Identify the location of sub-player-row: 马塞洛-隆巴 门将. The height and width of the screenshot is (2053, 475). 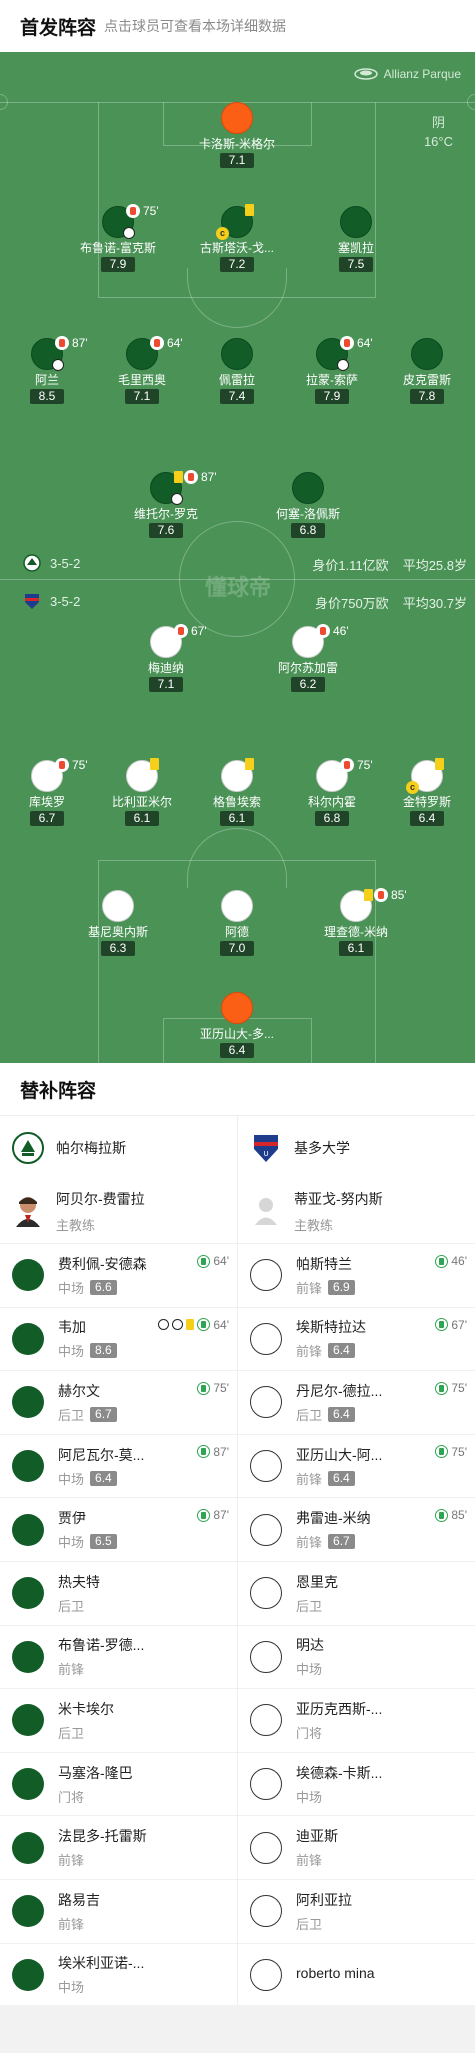
(118, 1783).